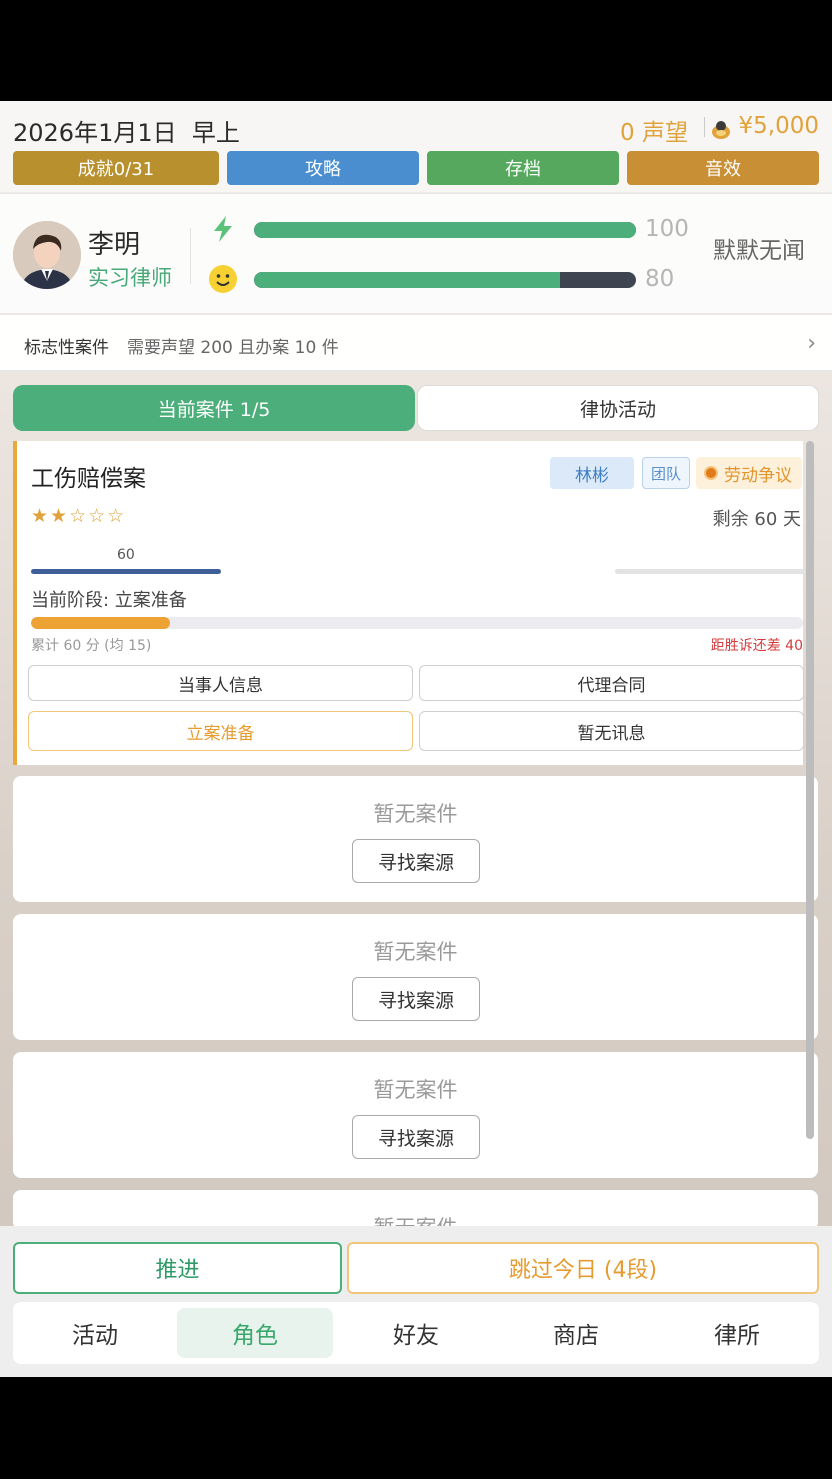 The image size is (832, 1479). Describe the element at coordinates (810, 790) in the screenshot. I see `scrollbar` at that location.